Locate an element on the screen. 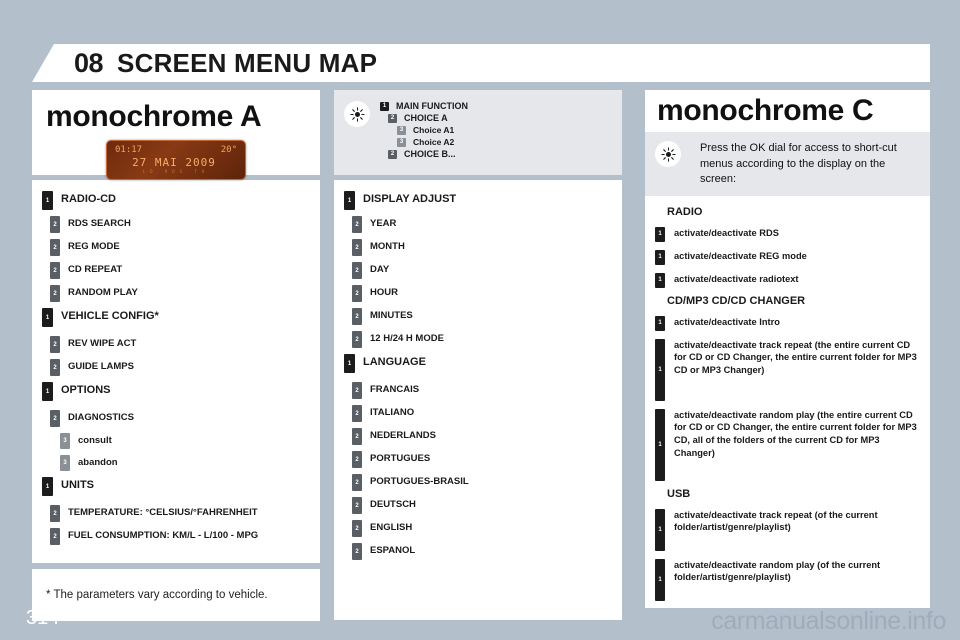  menu-item-level2: 2 DEUTSCH is located at coordinates (482, 505).